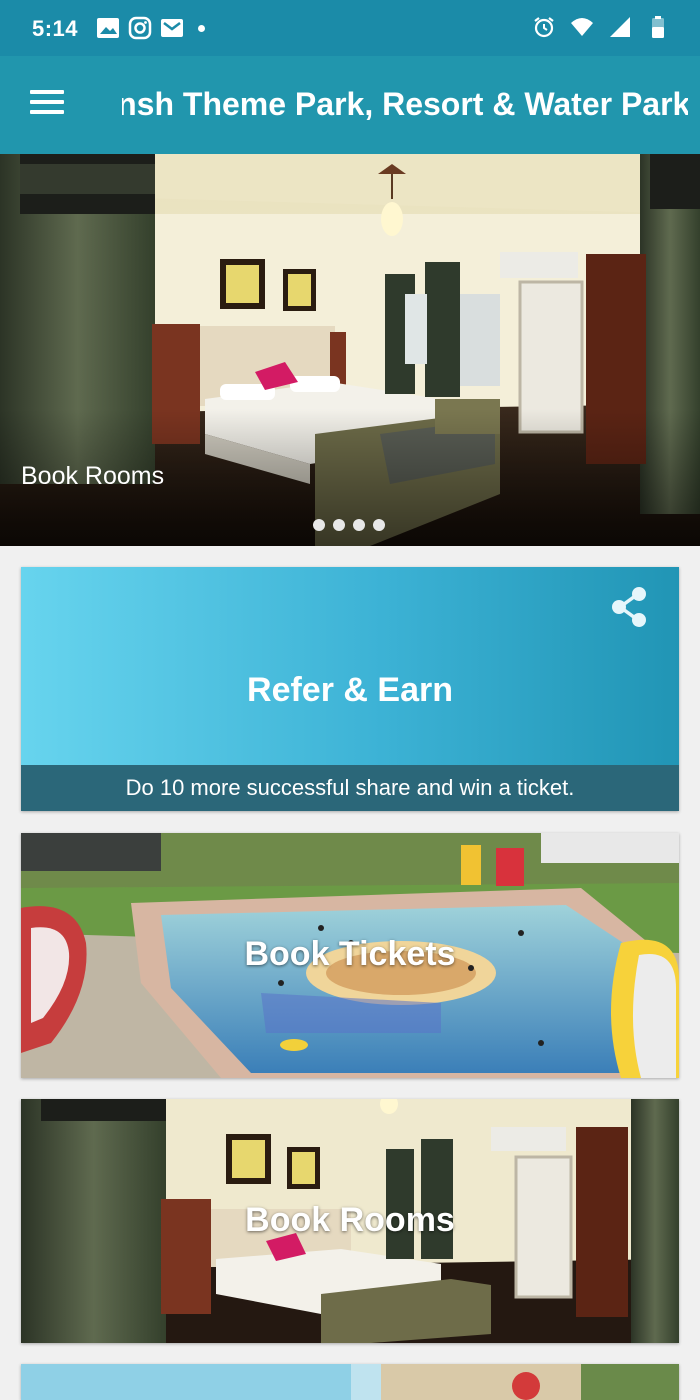  I want to click on mail-icon, so click(172, 28).